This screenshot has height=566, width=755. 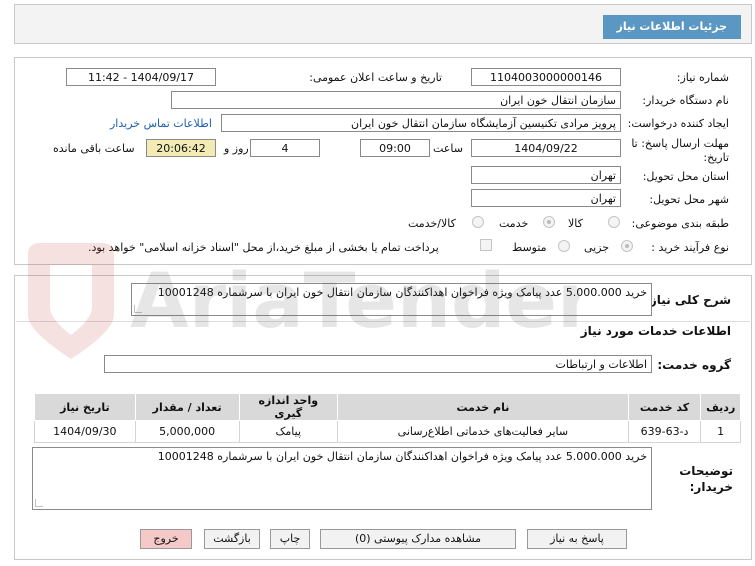 What do you see at coordinates (655, 331) in the screenshot?
I see `services-section-title: اطلاعات خدمات مورد نیاز` at bounding box center [655, 331].